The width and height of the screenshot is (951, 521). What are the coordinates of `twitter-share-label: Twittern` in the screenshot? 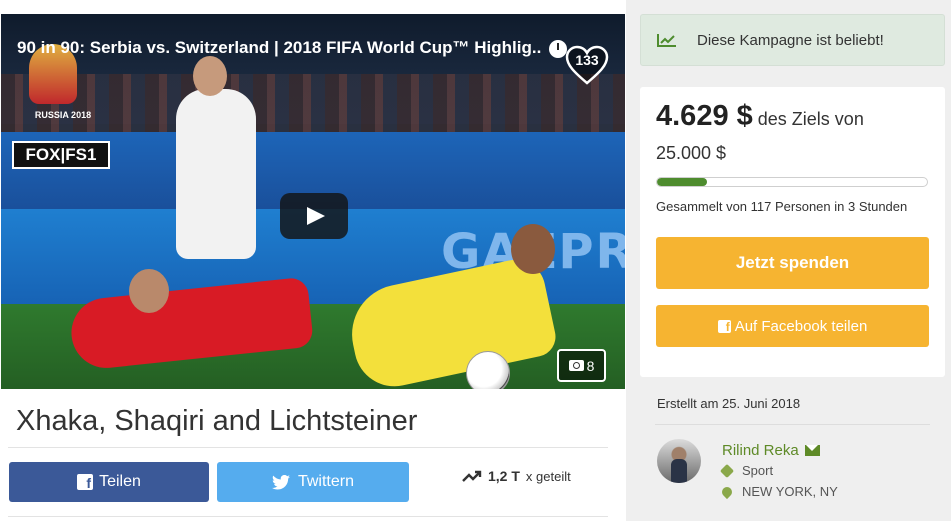 It's located at (325, 481).